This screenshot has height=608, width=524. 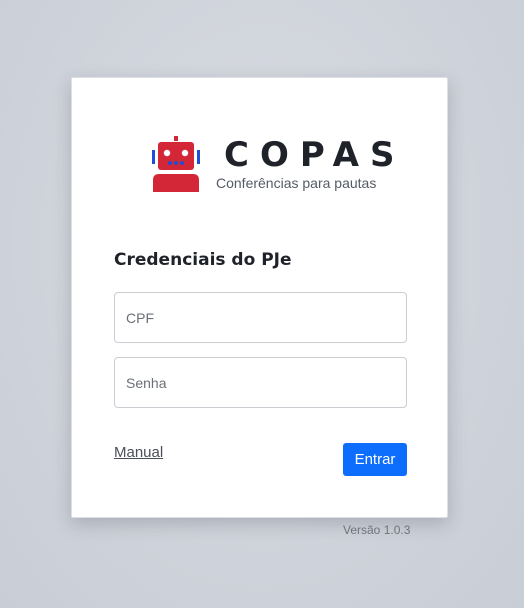 What do you see at coordinates (296, 183) in the screenshot?
I see `app-subtitle: Conferências para pautas` at bounding box center [296, 183].